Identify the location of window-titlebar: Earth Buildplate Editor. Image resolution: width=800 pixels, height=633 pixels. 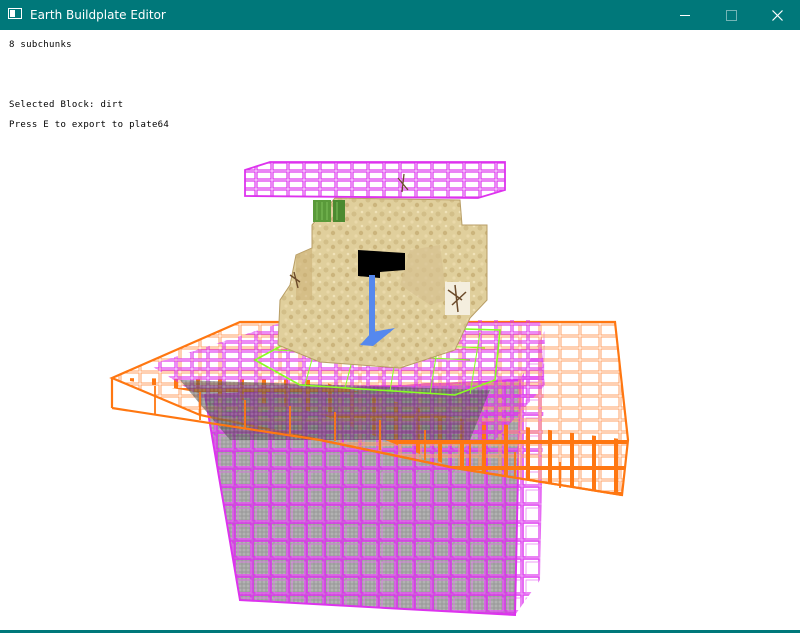
(400, 15).